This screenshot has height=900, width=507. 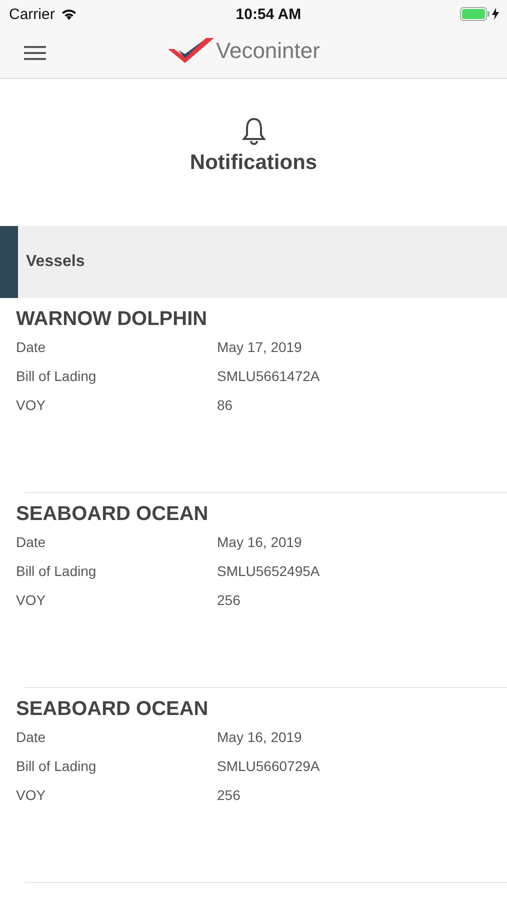 I want to click on field-value: SMLU5652495A, so click(x=269, y=572).